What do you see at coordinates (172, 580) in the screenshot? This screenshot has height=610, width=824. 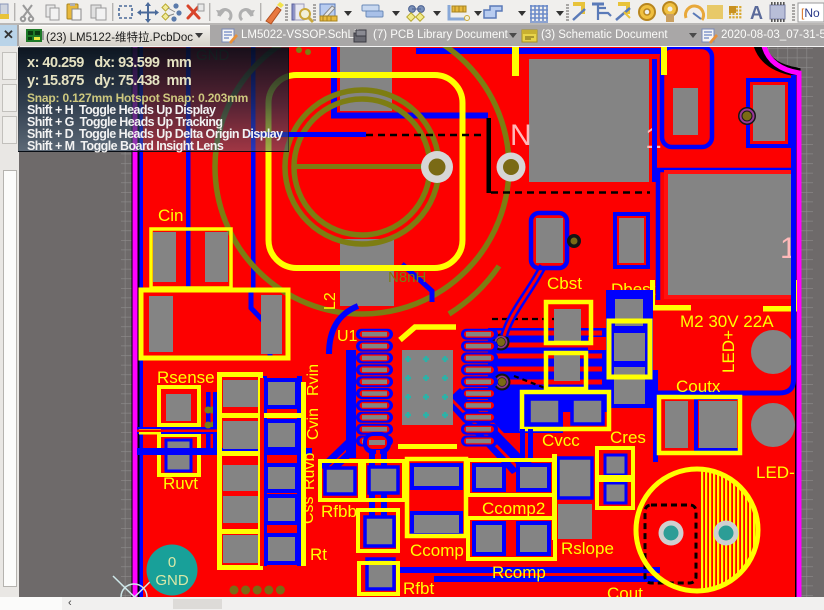 I see `svg-text: GND` at bounding box center [172, 580].